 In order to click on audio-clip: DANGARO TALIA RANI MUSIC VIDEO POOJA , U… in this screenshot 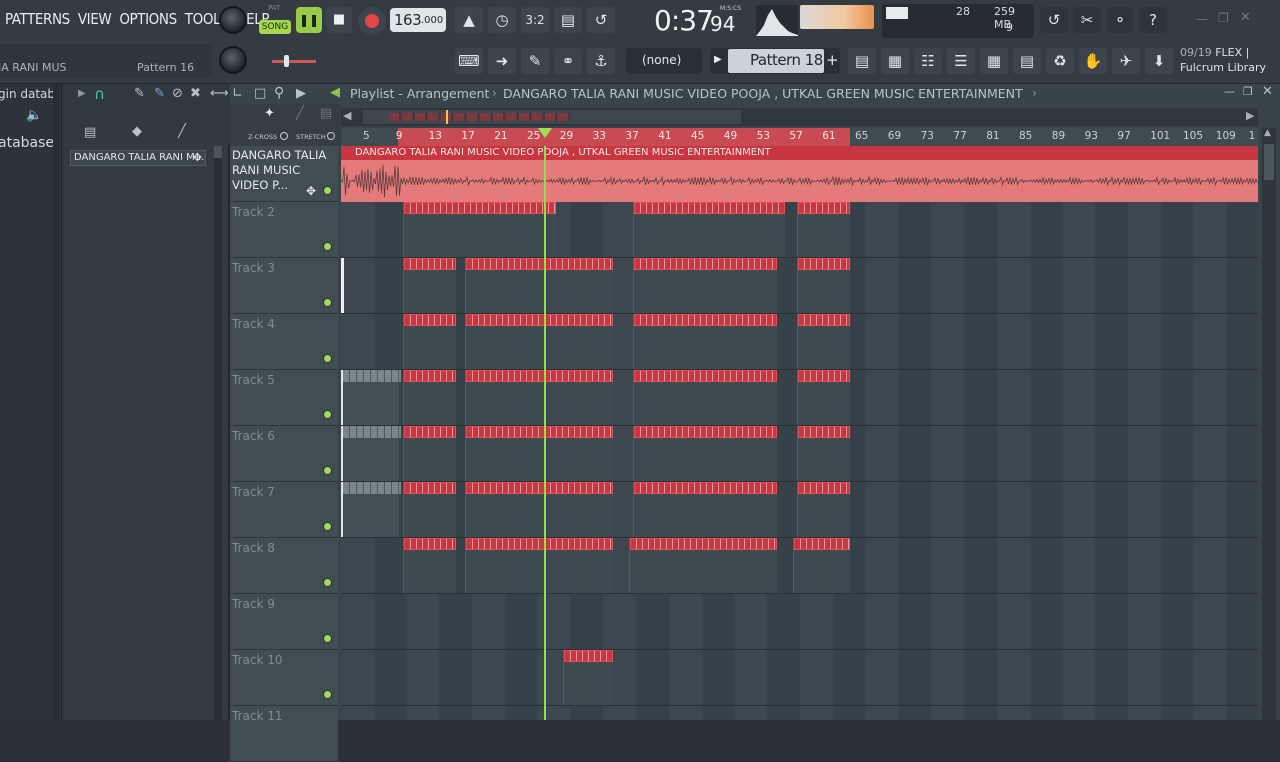, I will do `click(799, 174)`.